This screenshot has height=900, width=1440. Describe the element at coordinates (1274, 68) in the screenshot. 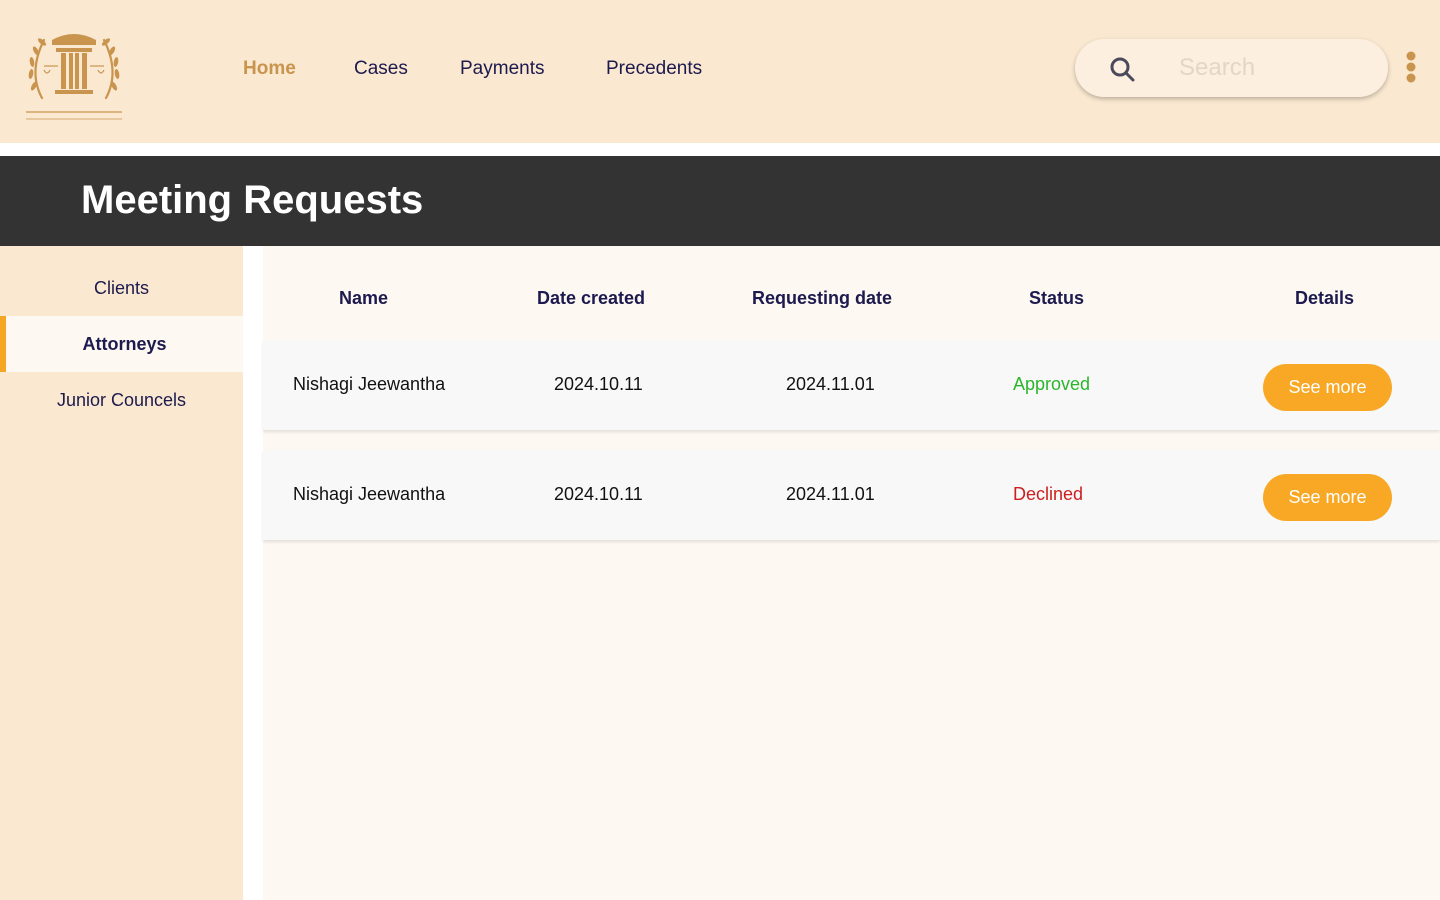

I see `search-input` at that location.